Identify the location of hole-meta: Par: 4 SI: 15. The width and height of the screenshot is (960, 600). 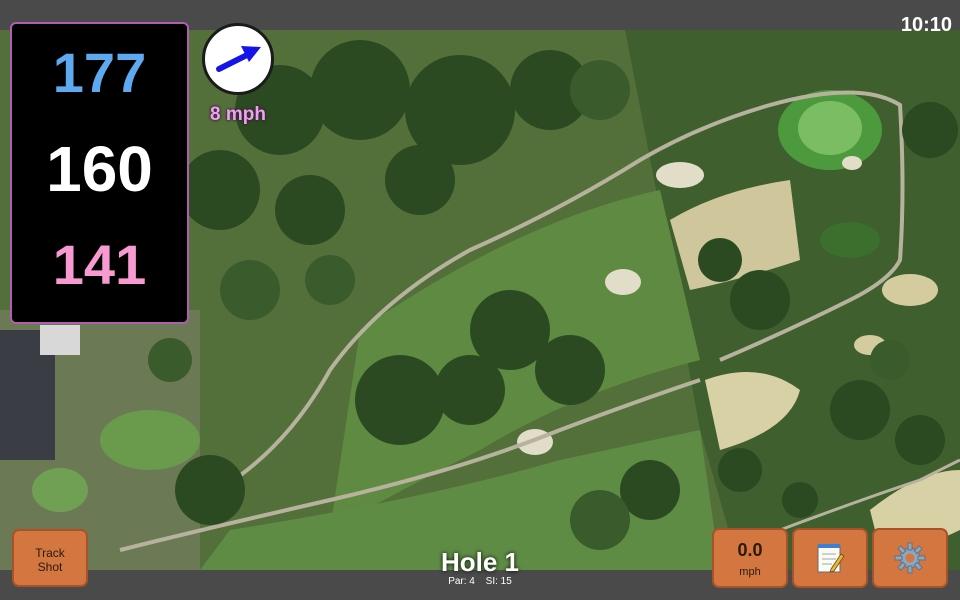
(480, 581).